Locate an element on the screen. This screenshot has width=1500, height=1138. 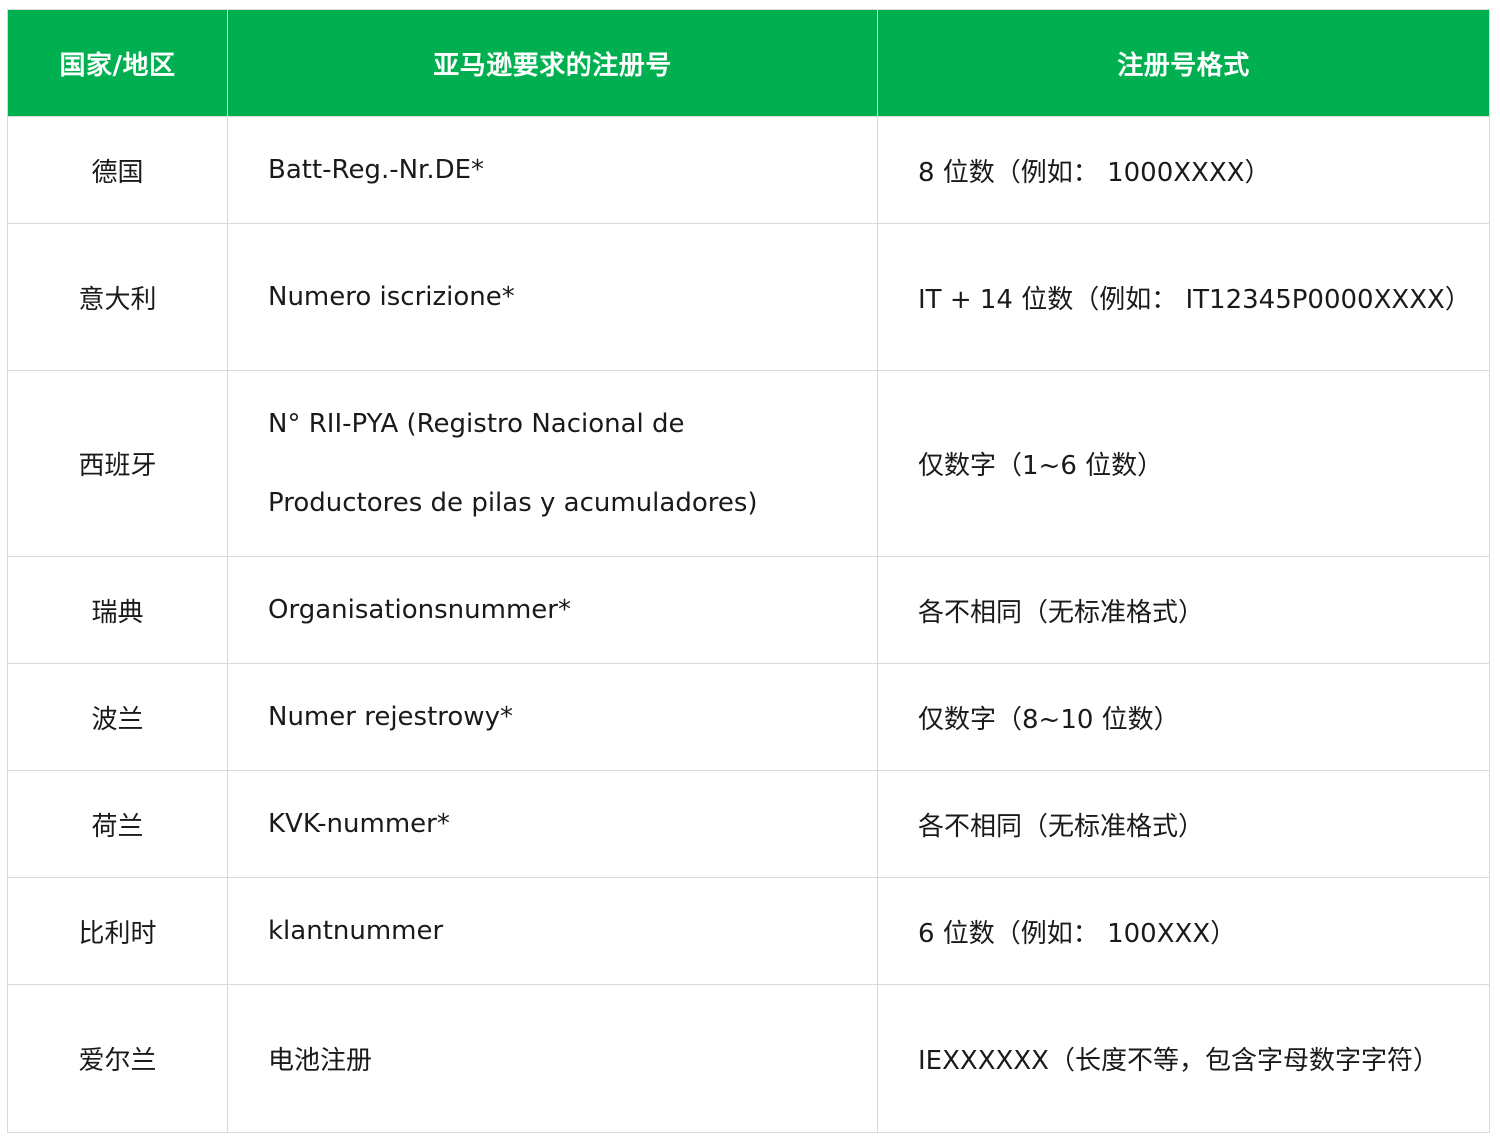
country-cell: 比利时 is located at coordinates (117, 931).